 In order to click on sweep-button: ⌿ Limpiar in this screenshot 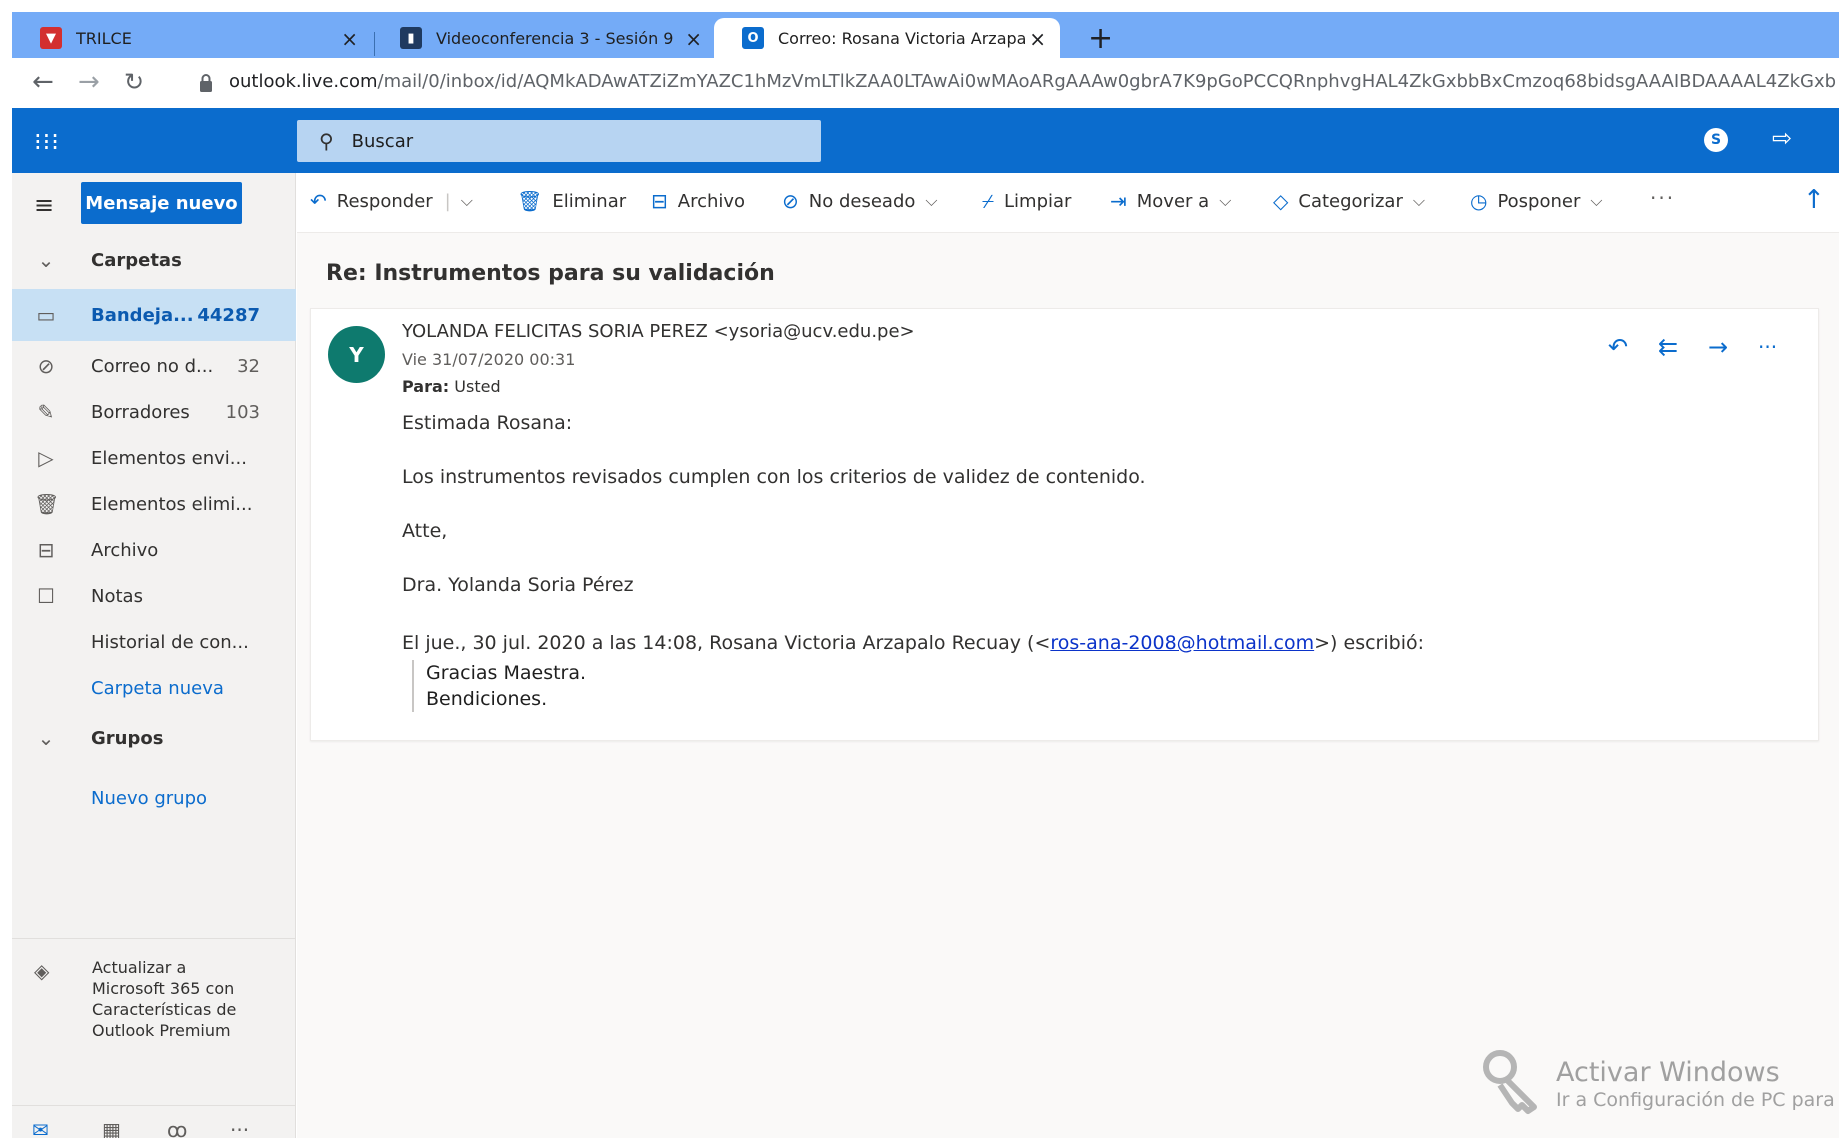, I will do `click(1026, 201)`.